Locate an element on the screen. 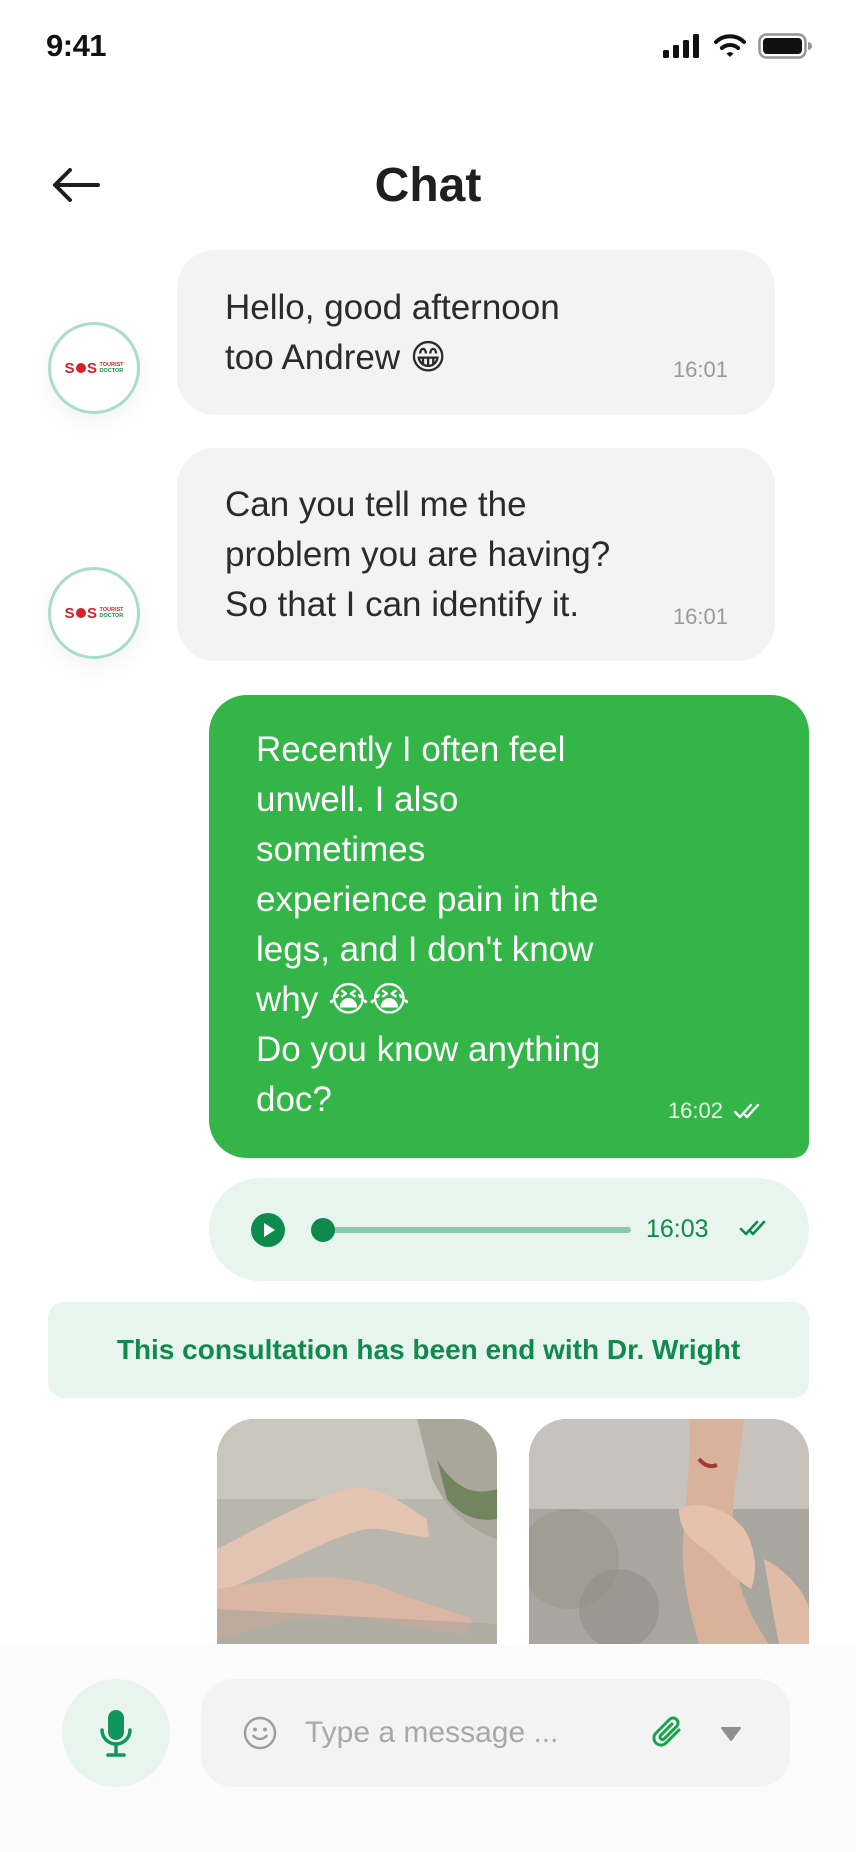  microphone-icon is located at coordinates (116, 1733).